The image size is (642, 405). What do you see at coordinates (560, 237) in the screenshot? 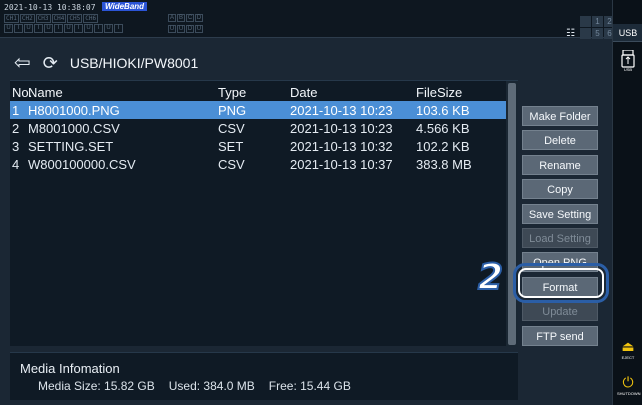
I see `load-setting-button: Load Setting` at bounding box center [560, 237].